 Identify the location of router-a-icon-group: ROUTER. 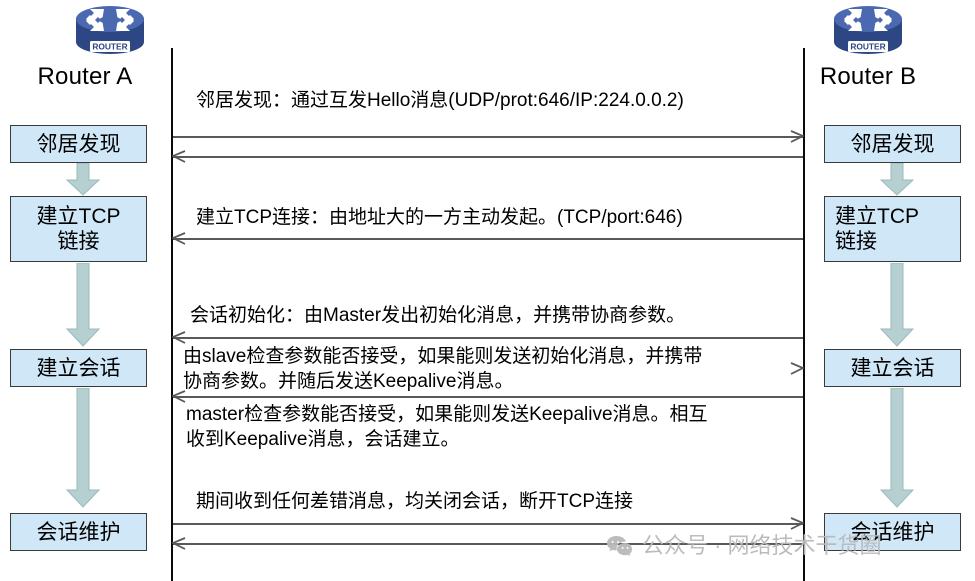
(110, 33).